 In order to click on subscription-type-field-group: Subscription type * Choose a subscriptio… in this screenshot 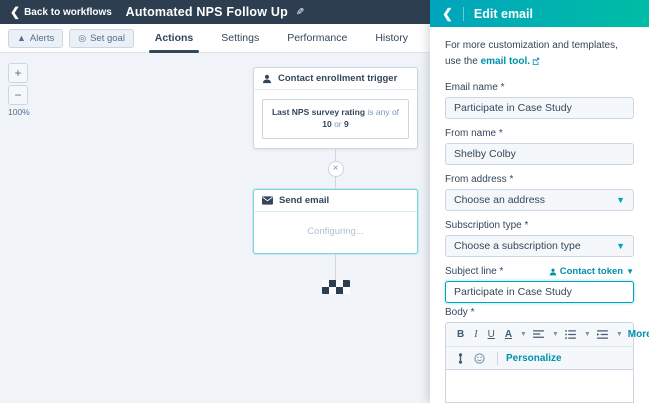, I will do `click(539, 238)`.